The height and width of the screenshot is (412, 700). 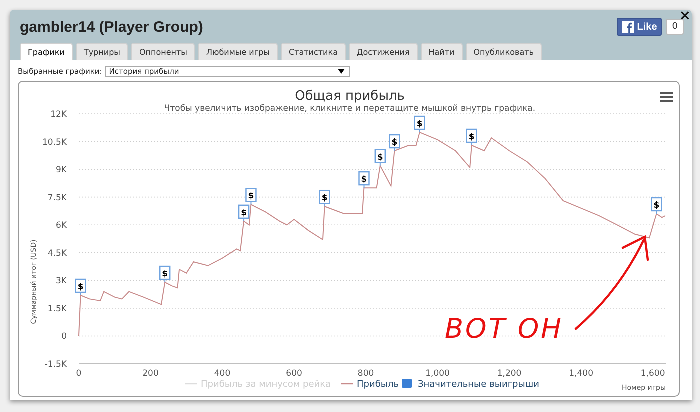 I want to click on y-tick-label: 4.5K, so click(x=57, y=253).